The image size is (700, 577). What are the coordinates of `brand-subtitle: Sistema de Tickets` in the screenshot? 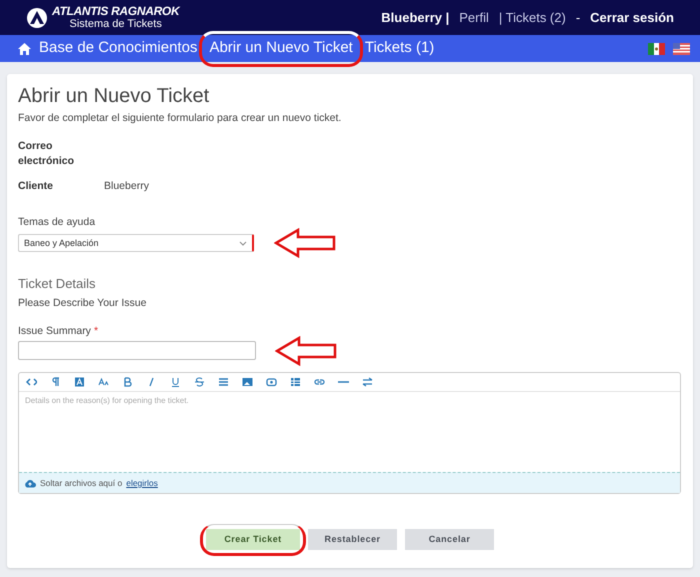 It's located at (116, 24).